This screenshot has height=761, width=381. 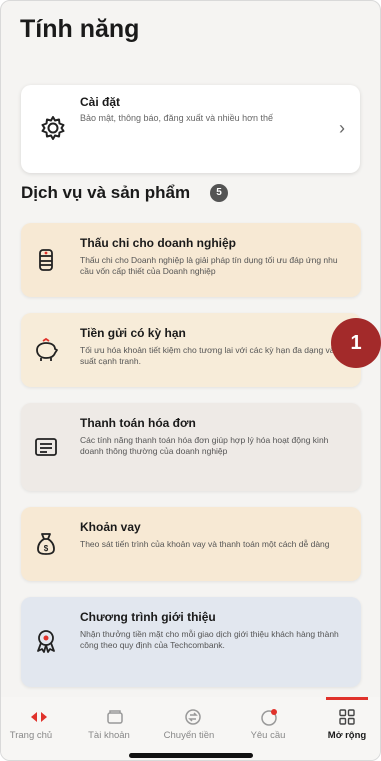 I want to click on piggy-bank-icon, so click(x=47, y=349).